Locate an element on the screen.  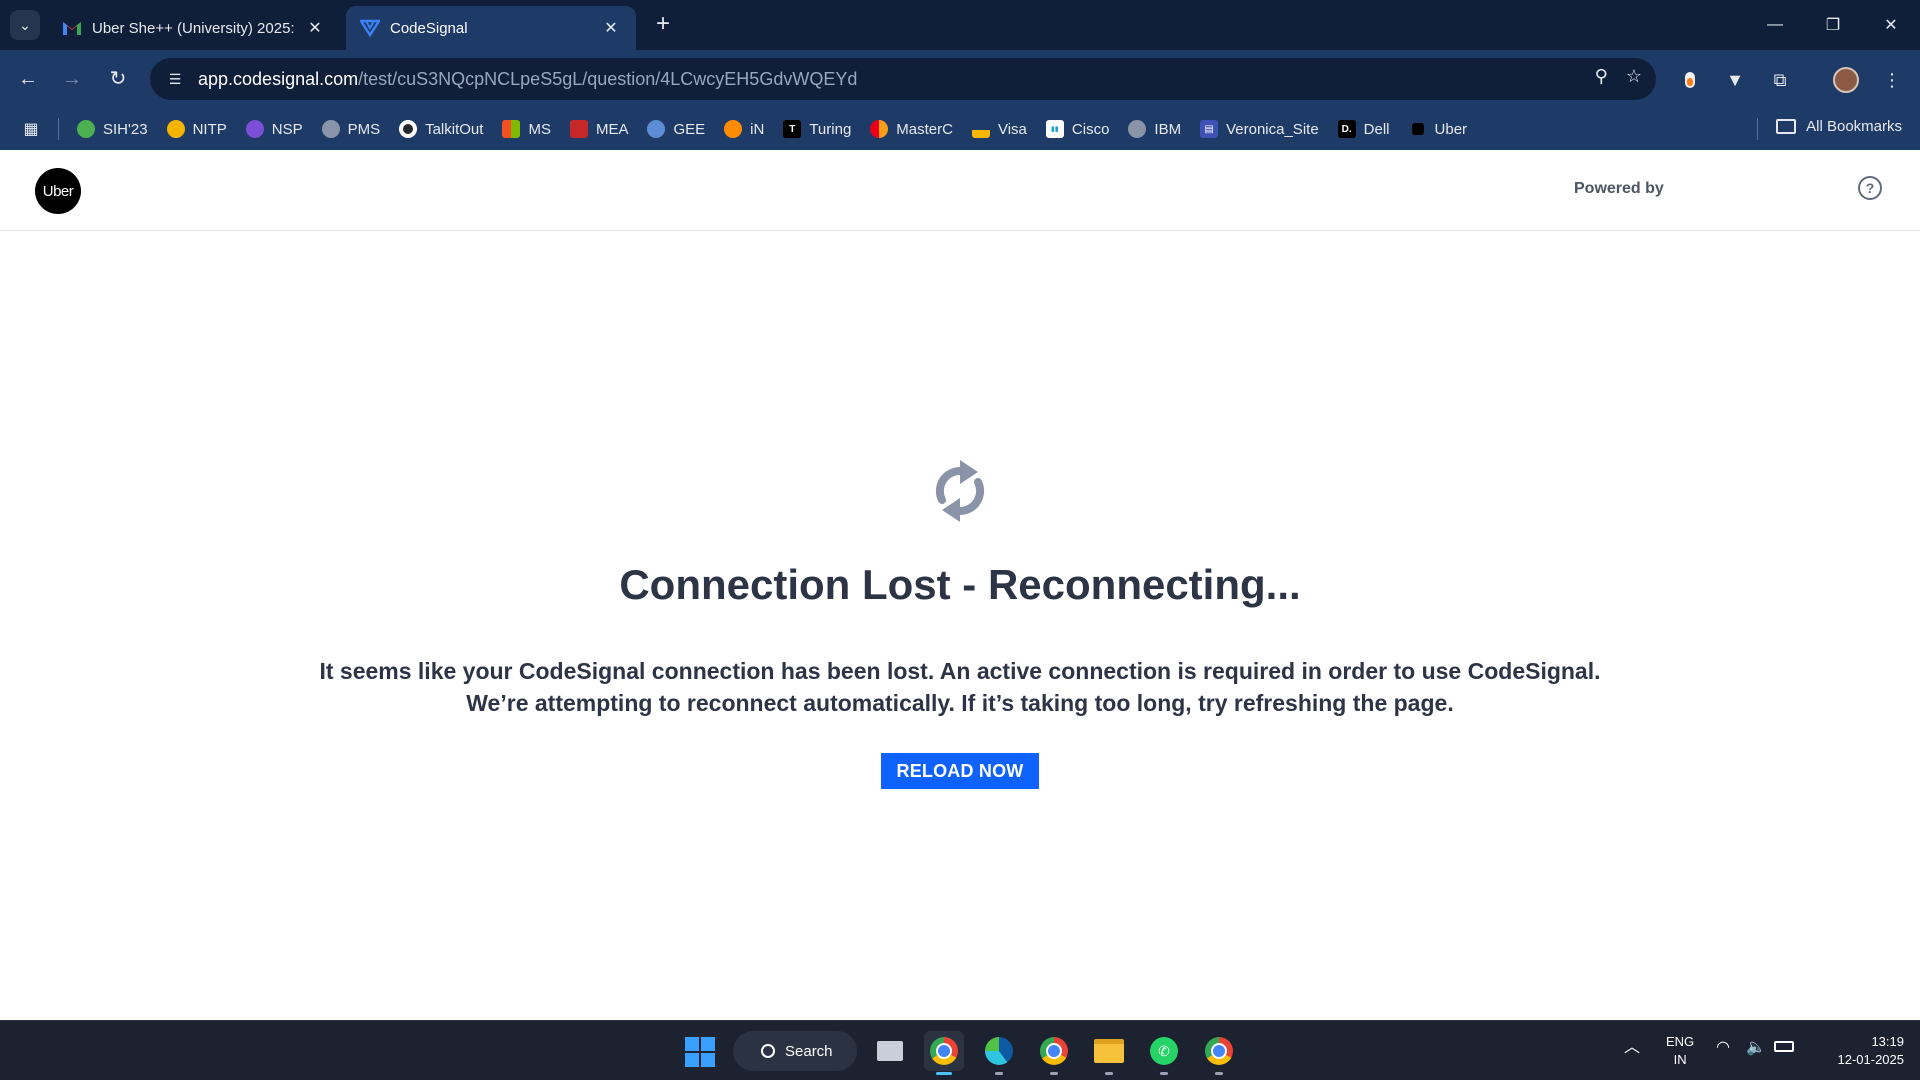
bookmark-icon: ▮▮ is located at coordinates (1054, 129).